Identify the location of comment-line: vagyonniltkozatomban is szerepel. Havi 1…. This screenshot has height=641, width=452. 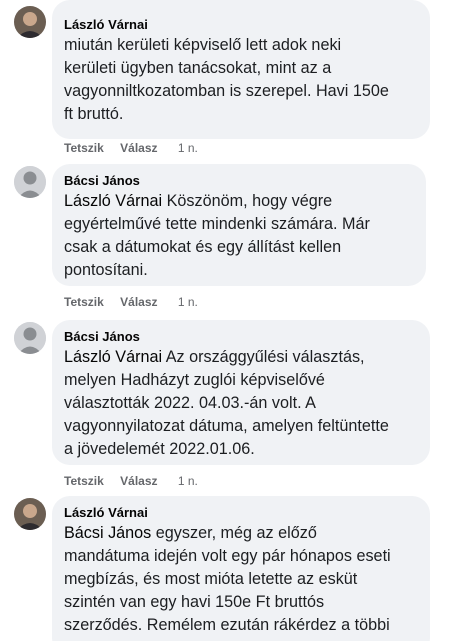
(226, 91).